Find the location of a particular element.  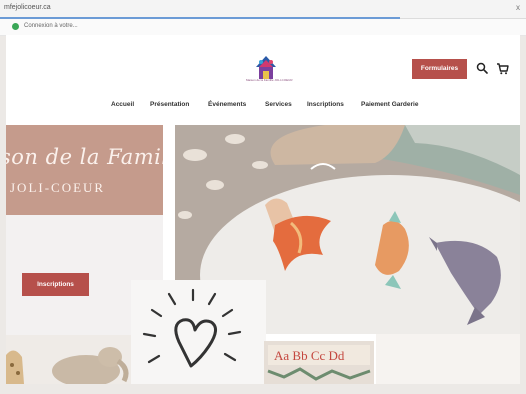

alphabet-blocks-image: Aa Bb Cc Dd is located at coordinates (319, 362).